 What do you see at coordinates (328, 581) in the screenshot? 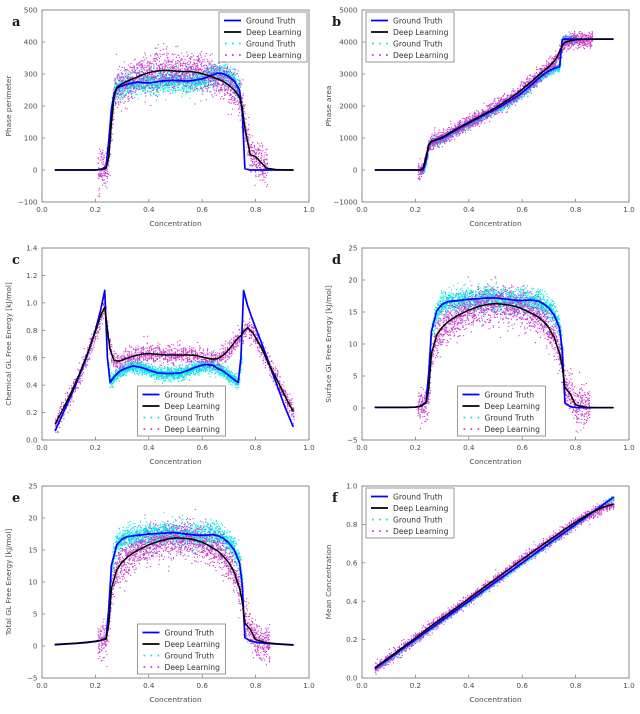
I see `y-axis-label: Mean Concentration` at bounding box center [328, 581].